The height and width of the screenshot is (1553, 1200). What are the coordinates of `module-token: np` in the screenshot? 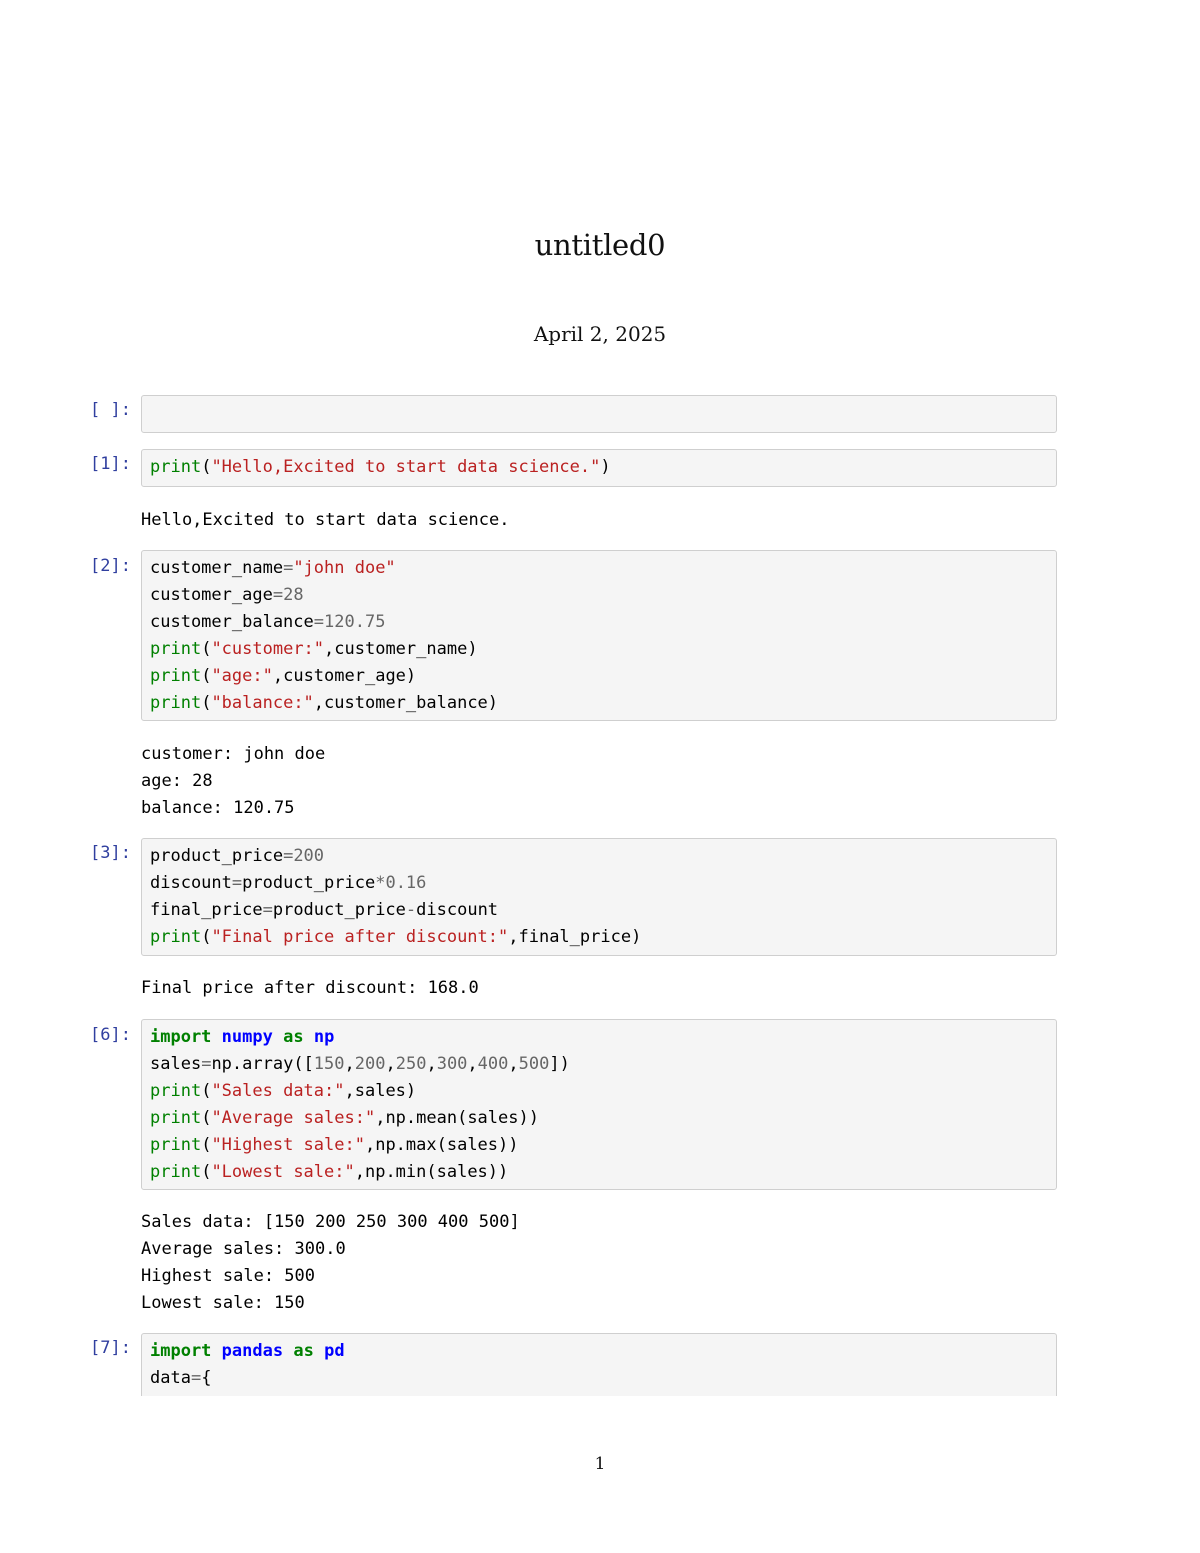 It's located at (324, 1037).